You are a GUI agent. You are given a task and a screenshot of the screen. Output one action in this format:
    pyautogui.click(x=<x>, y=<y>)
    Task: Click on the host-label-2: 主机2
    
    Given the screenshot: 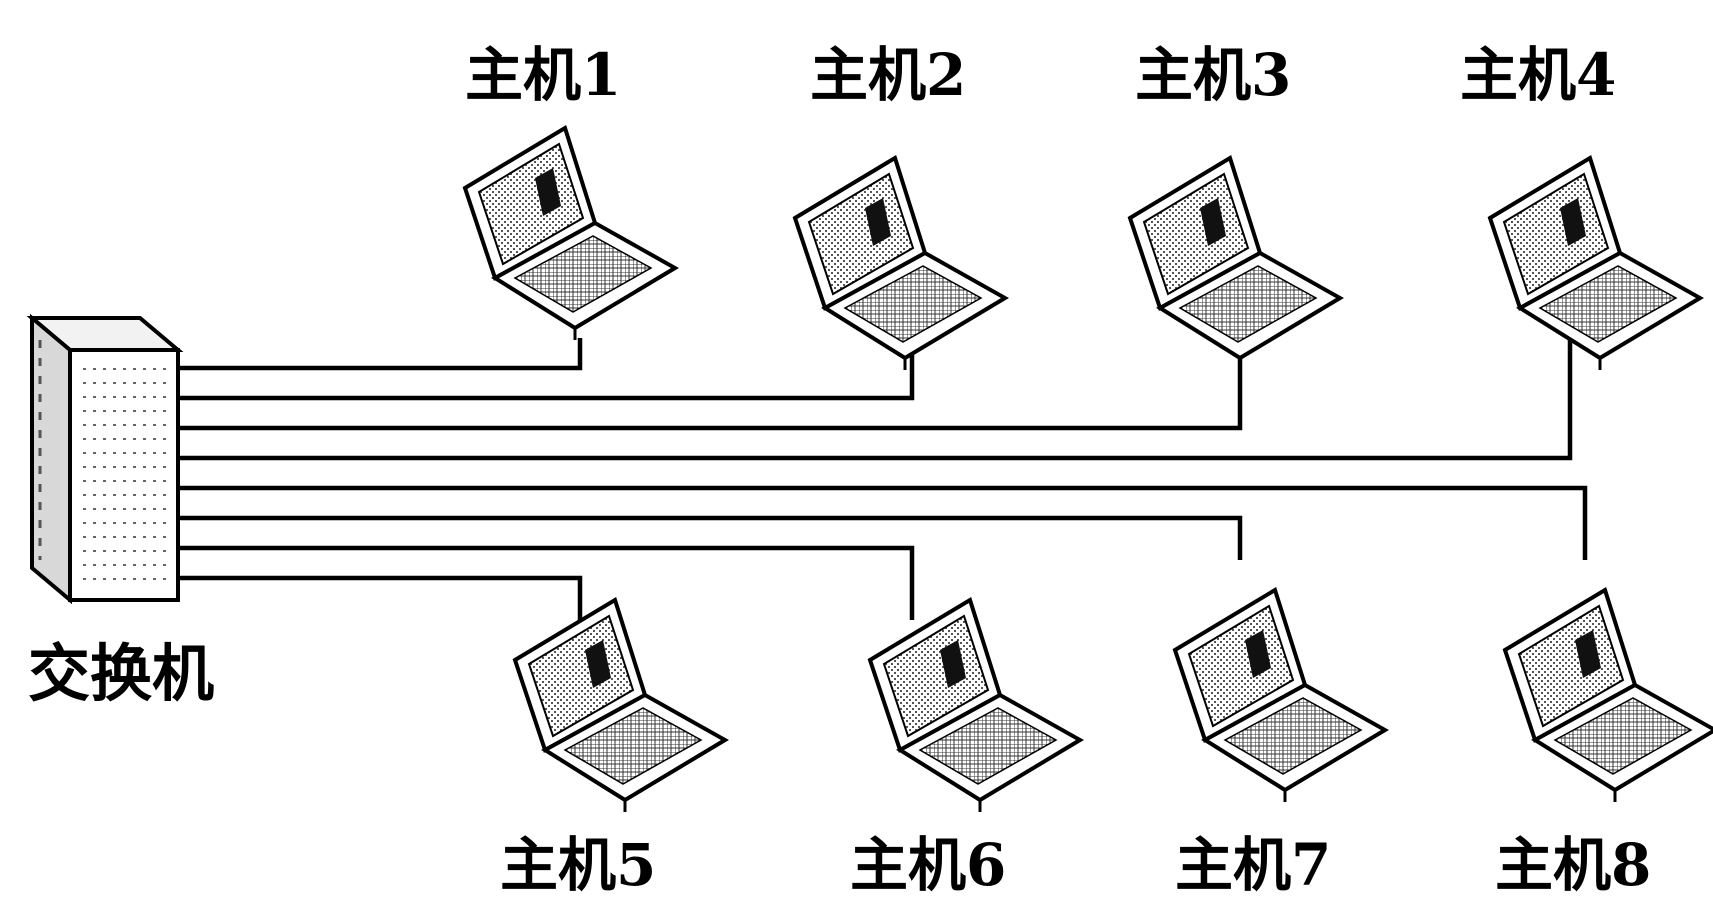 What is the action you would take?
    pyautogui.click(x=888, y=75)
    